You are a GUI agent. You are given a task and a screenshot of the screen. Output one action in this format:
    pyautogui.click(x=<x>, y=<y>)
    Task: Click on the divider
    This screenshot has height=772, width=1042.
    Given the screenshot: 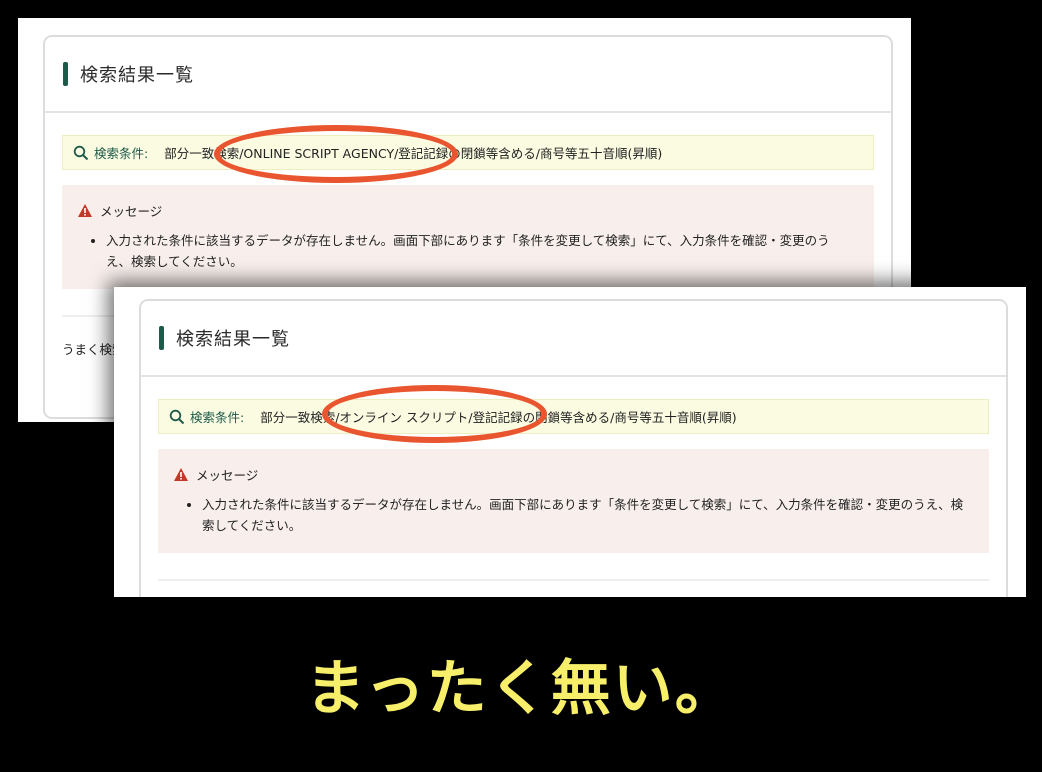 What is the action you would take?
    pyautogui.click(x=573, y=580)
    